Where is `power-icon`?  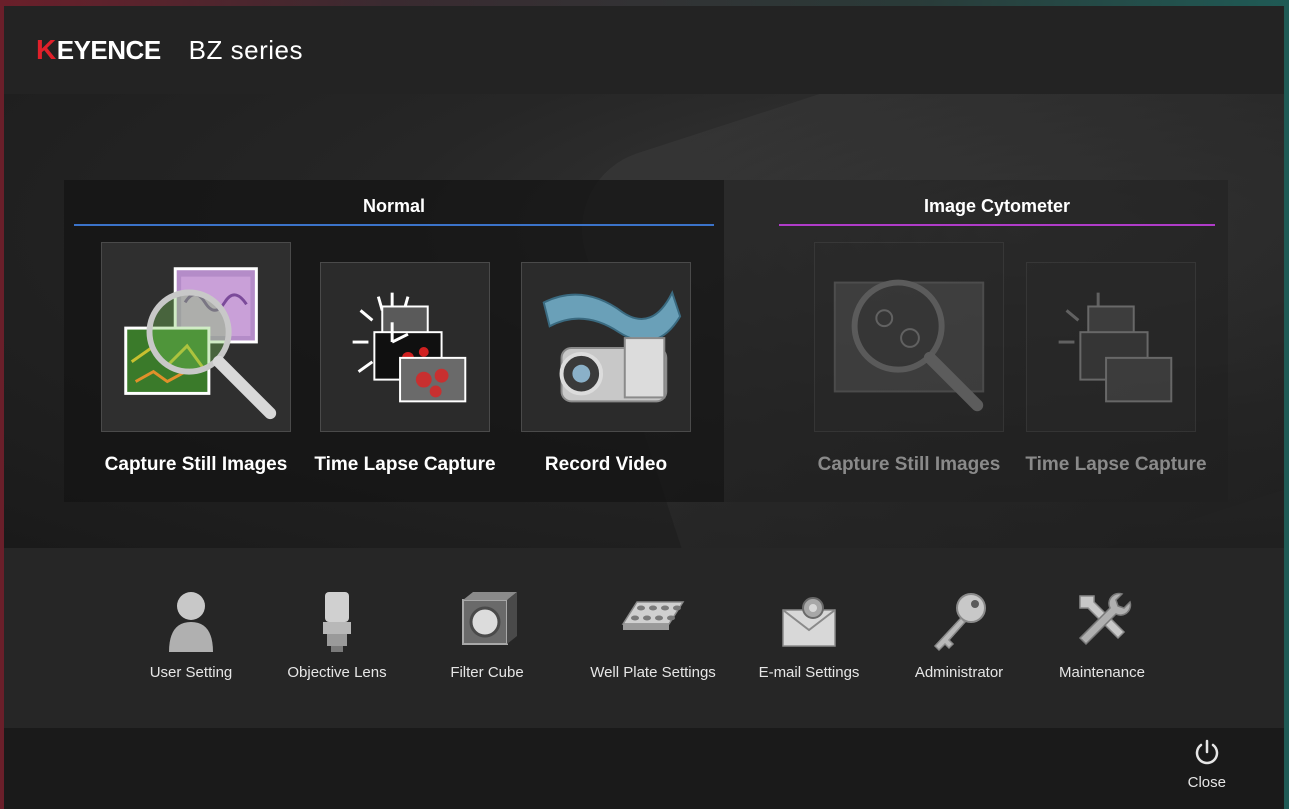 power-icon is located at coordinates (1206, 752).